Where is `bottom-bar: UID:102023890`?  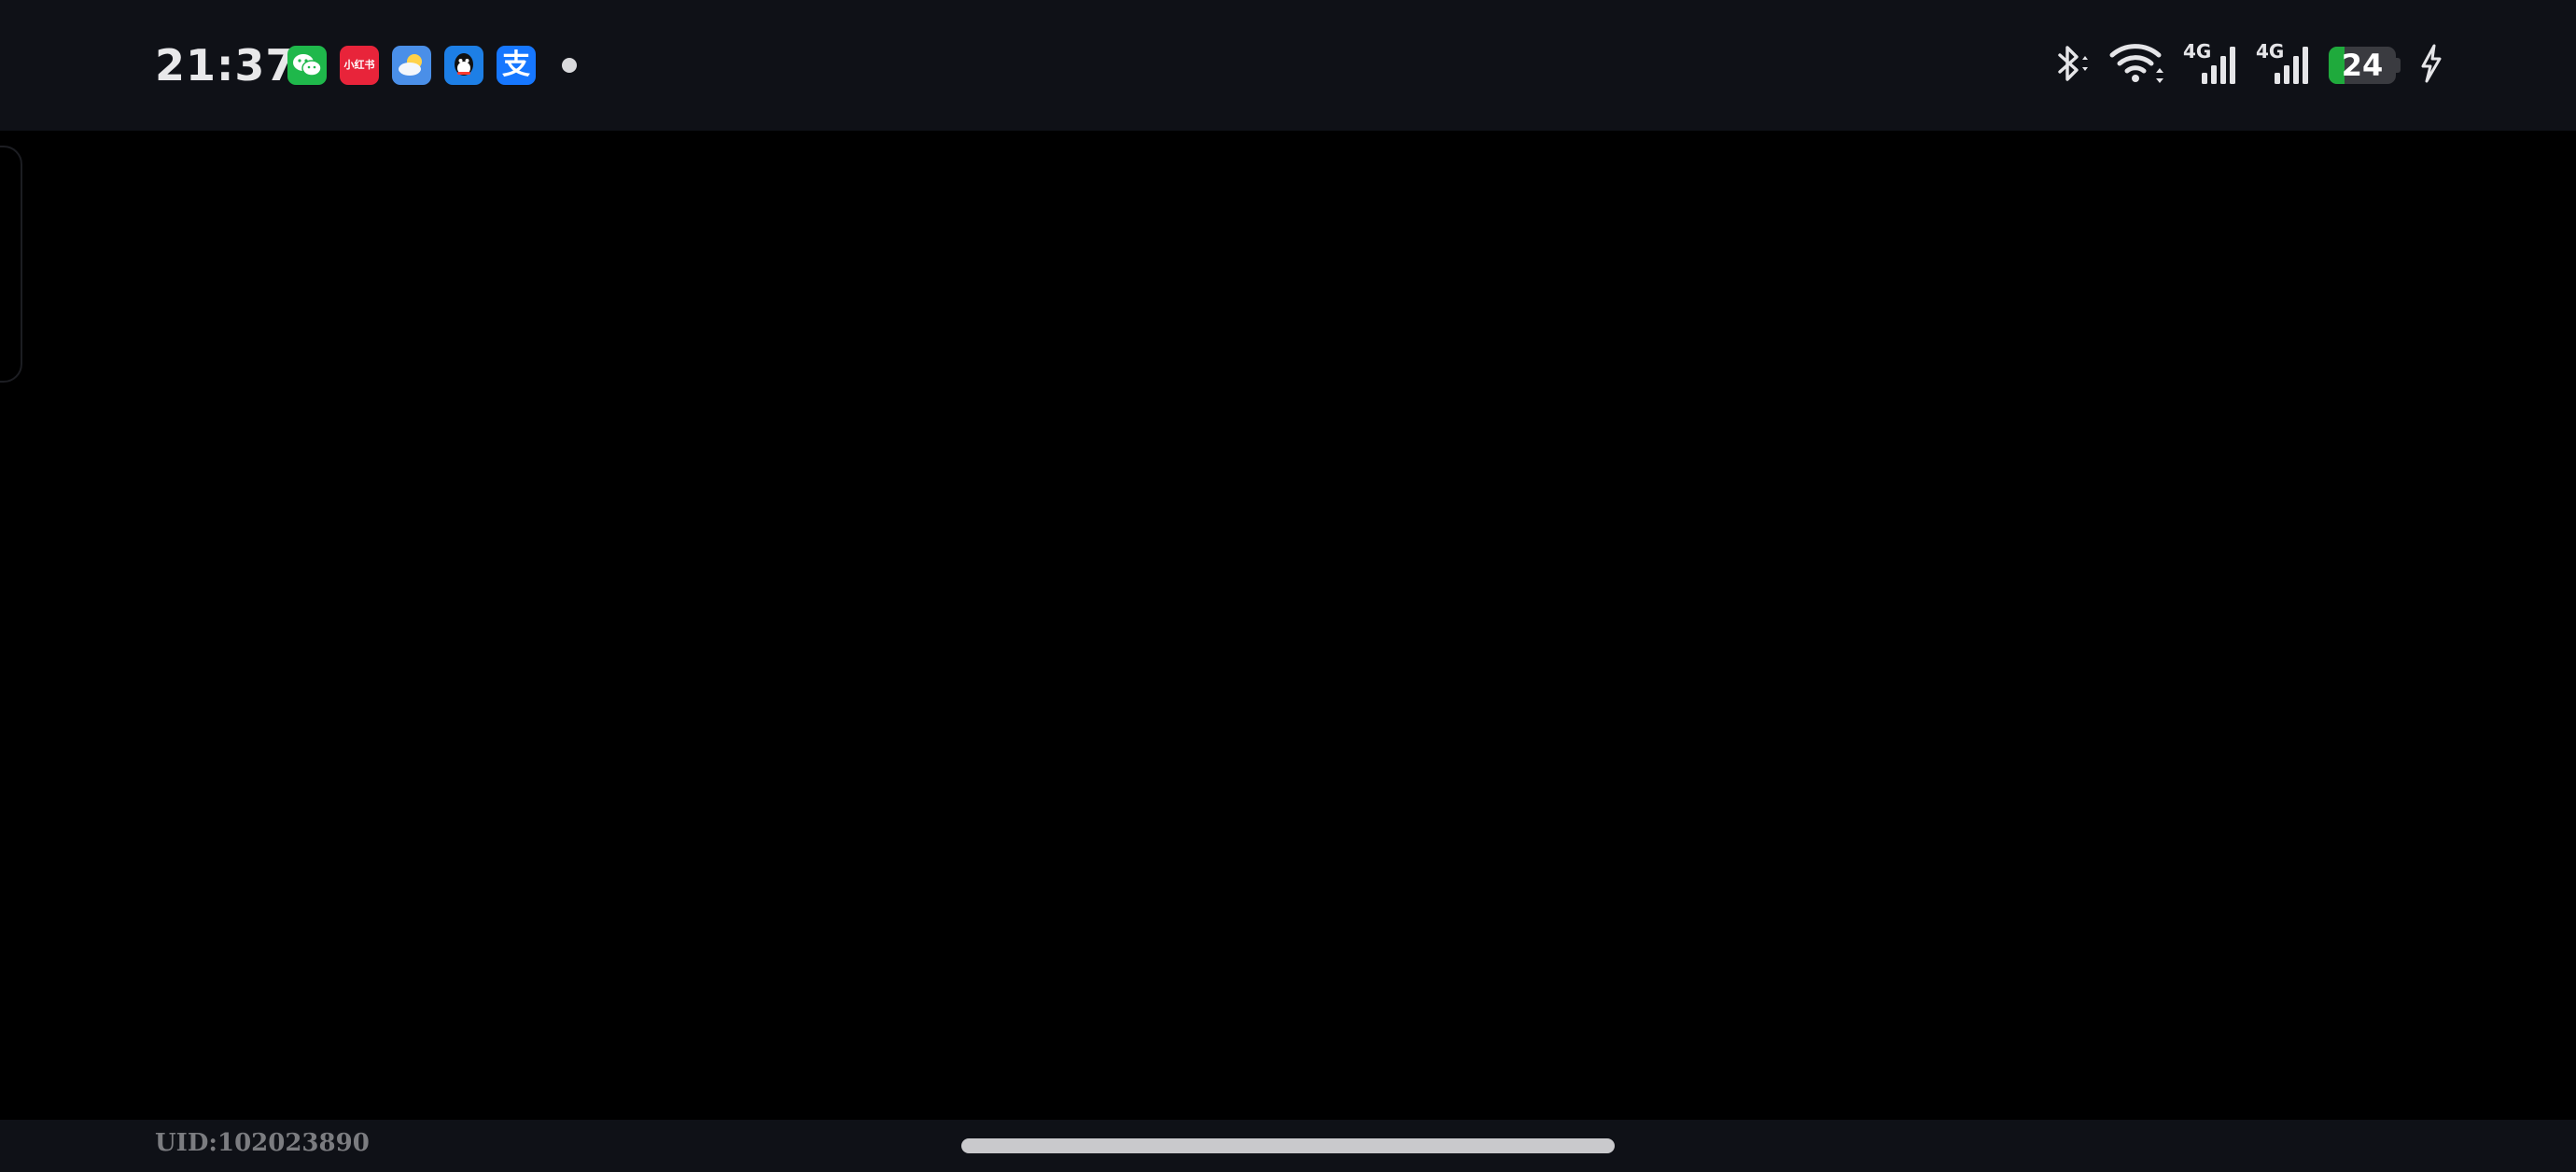 bottom-bar: UID:102023890 is located at coordinates (1288, 1146).